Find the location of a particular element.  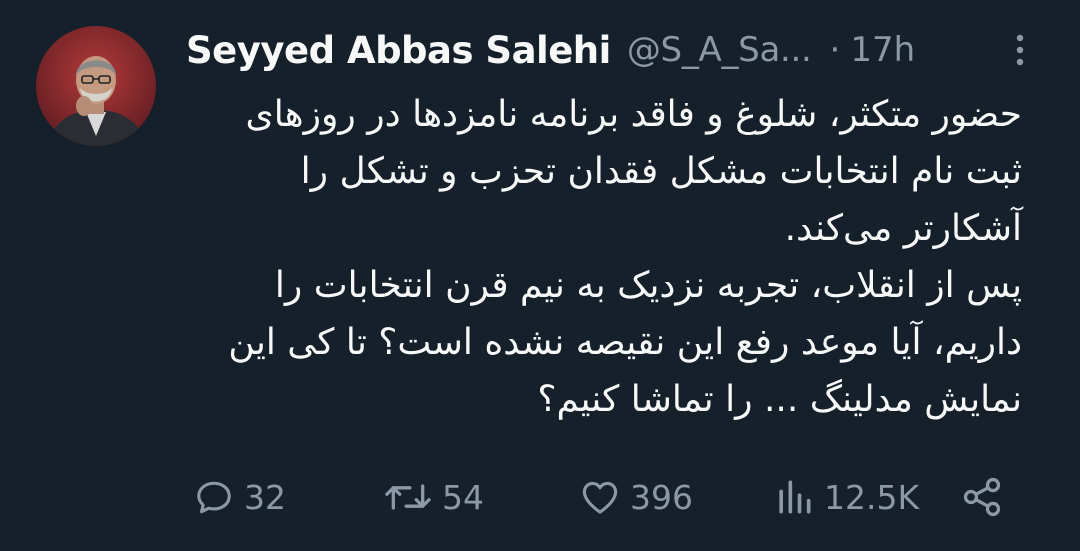

avatar is located at coordinates (96, 86).